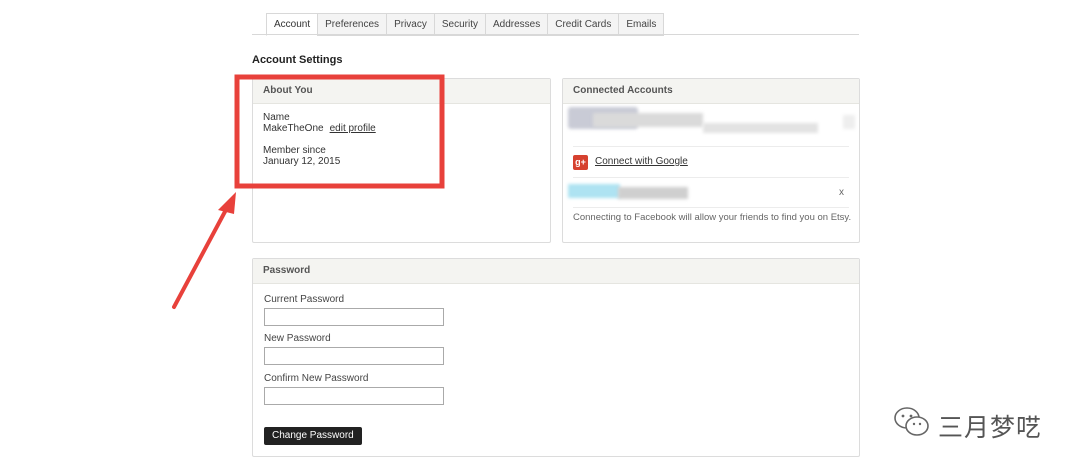 The width and height of the screenshot is (1080, 470). I want to click on annotation-arrow-head, so click(227, 203).